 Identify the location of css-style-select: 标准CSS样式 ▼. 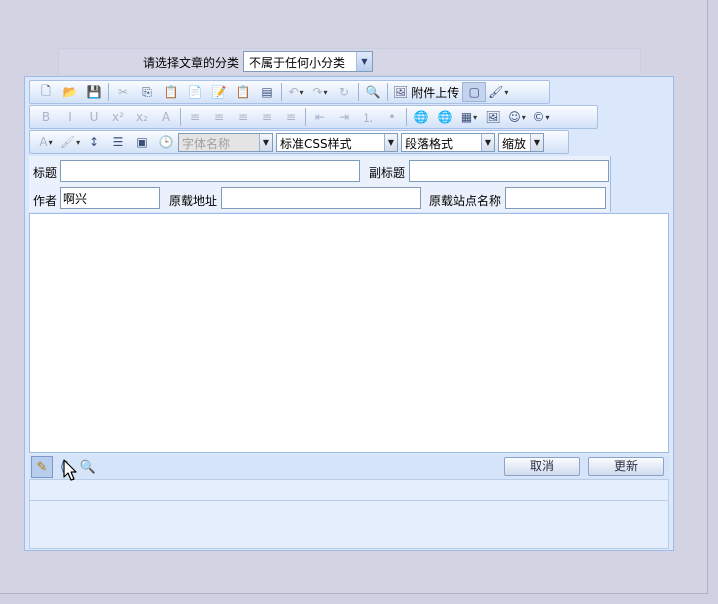
(337, 142).